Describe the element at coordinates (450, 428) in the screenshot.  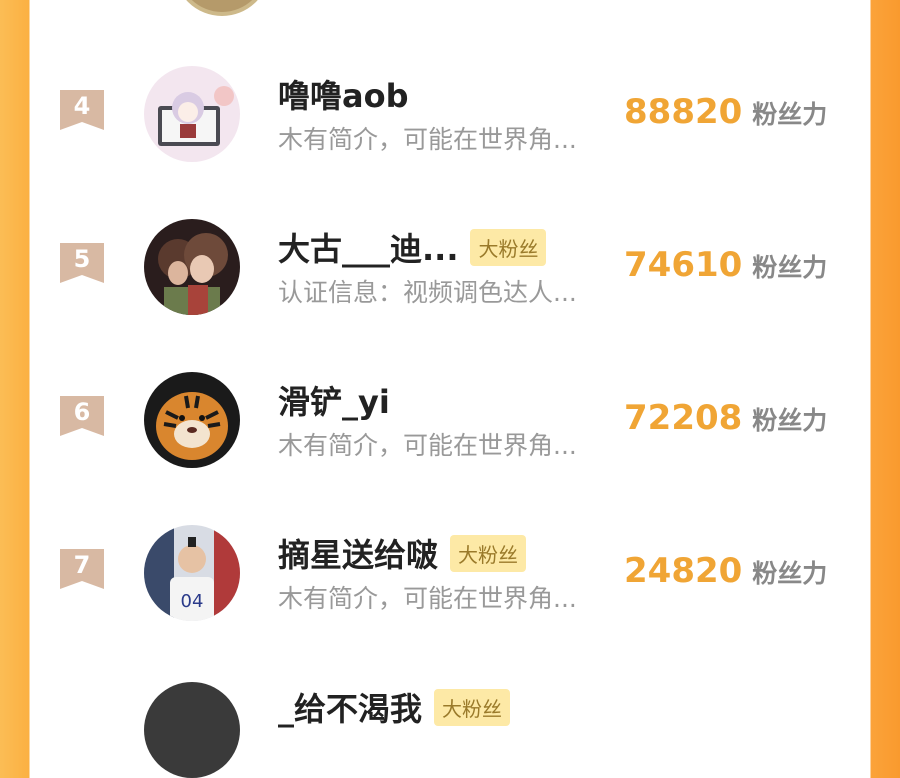
I see `list-item: 6 滑铲_yi 木有简介，可能在世界角... 72208 粉丝力` at that location.